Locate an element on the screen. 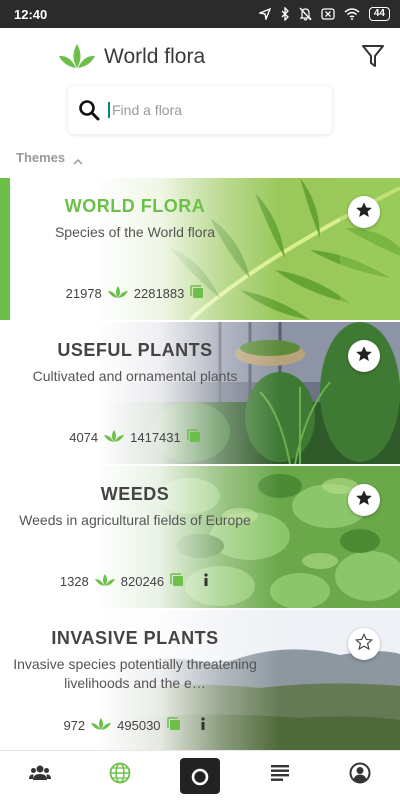 The image size is (400, 800). card-title: WEEDS is located at coordinates (135, 494).